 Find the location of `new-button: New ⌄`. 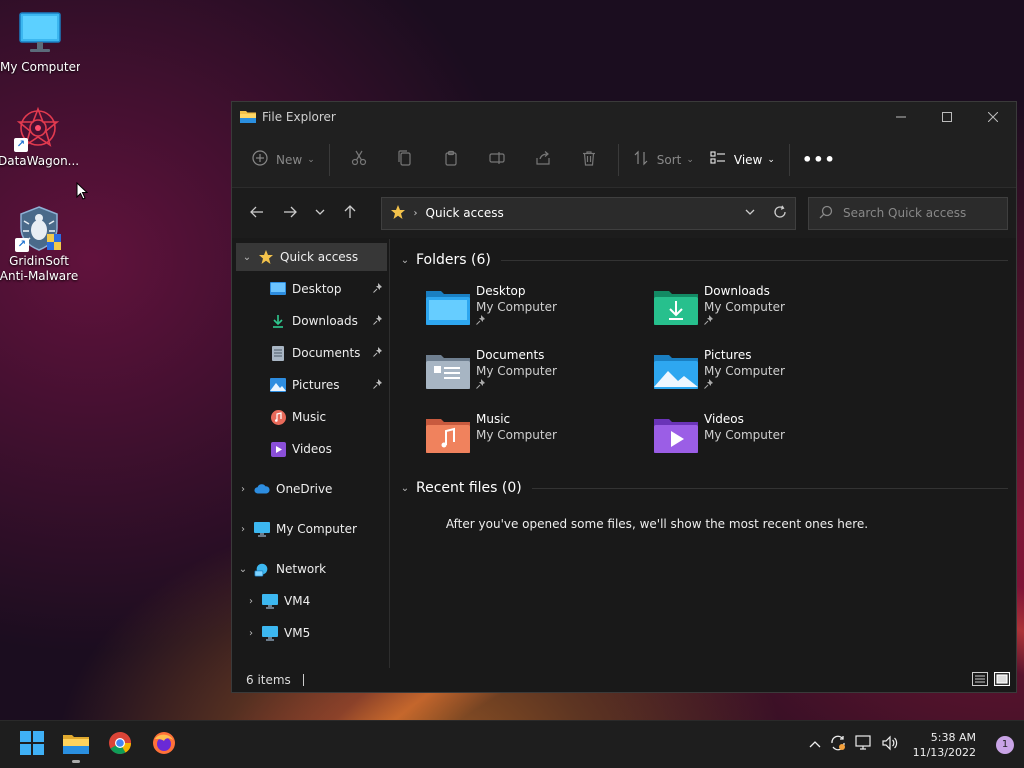

new-button: New ⌄ is located at coordinates (283, 160).